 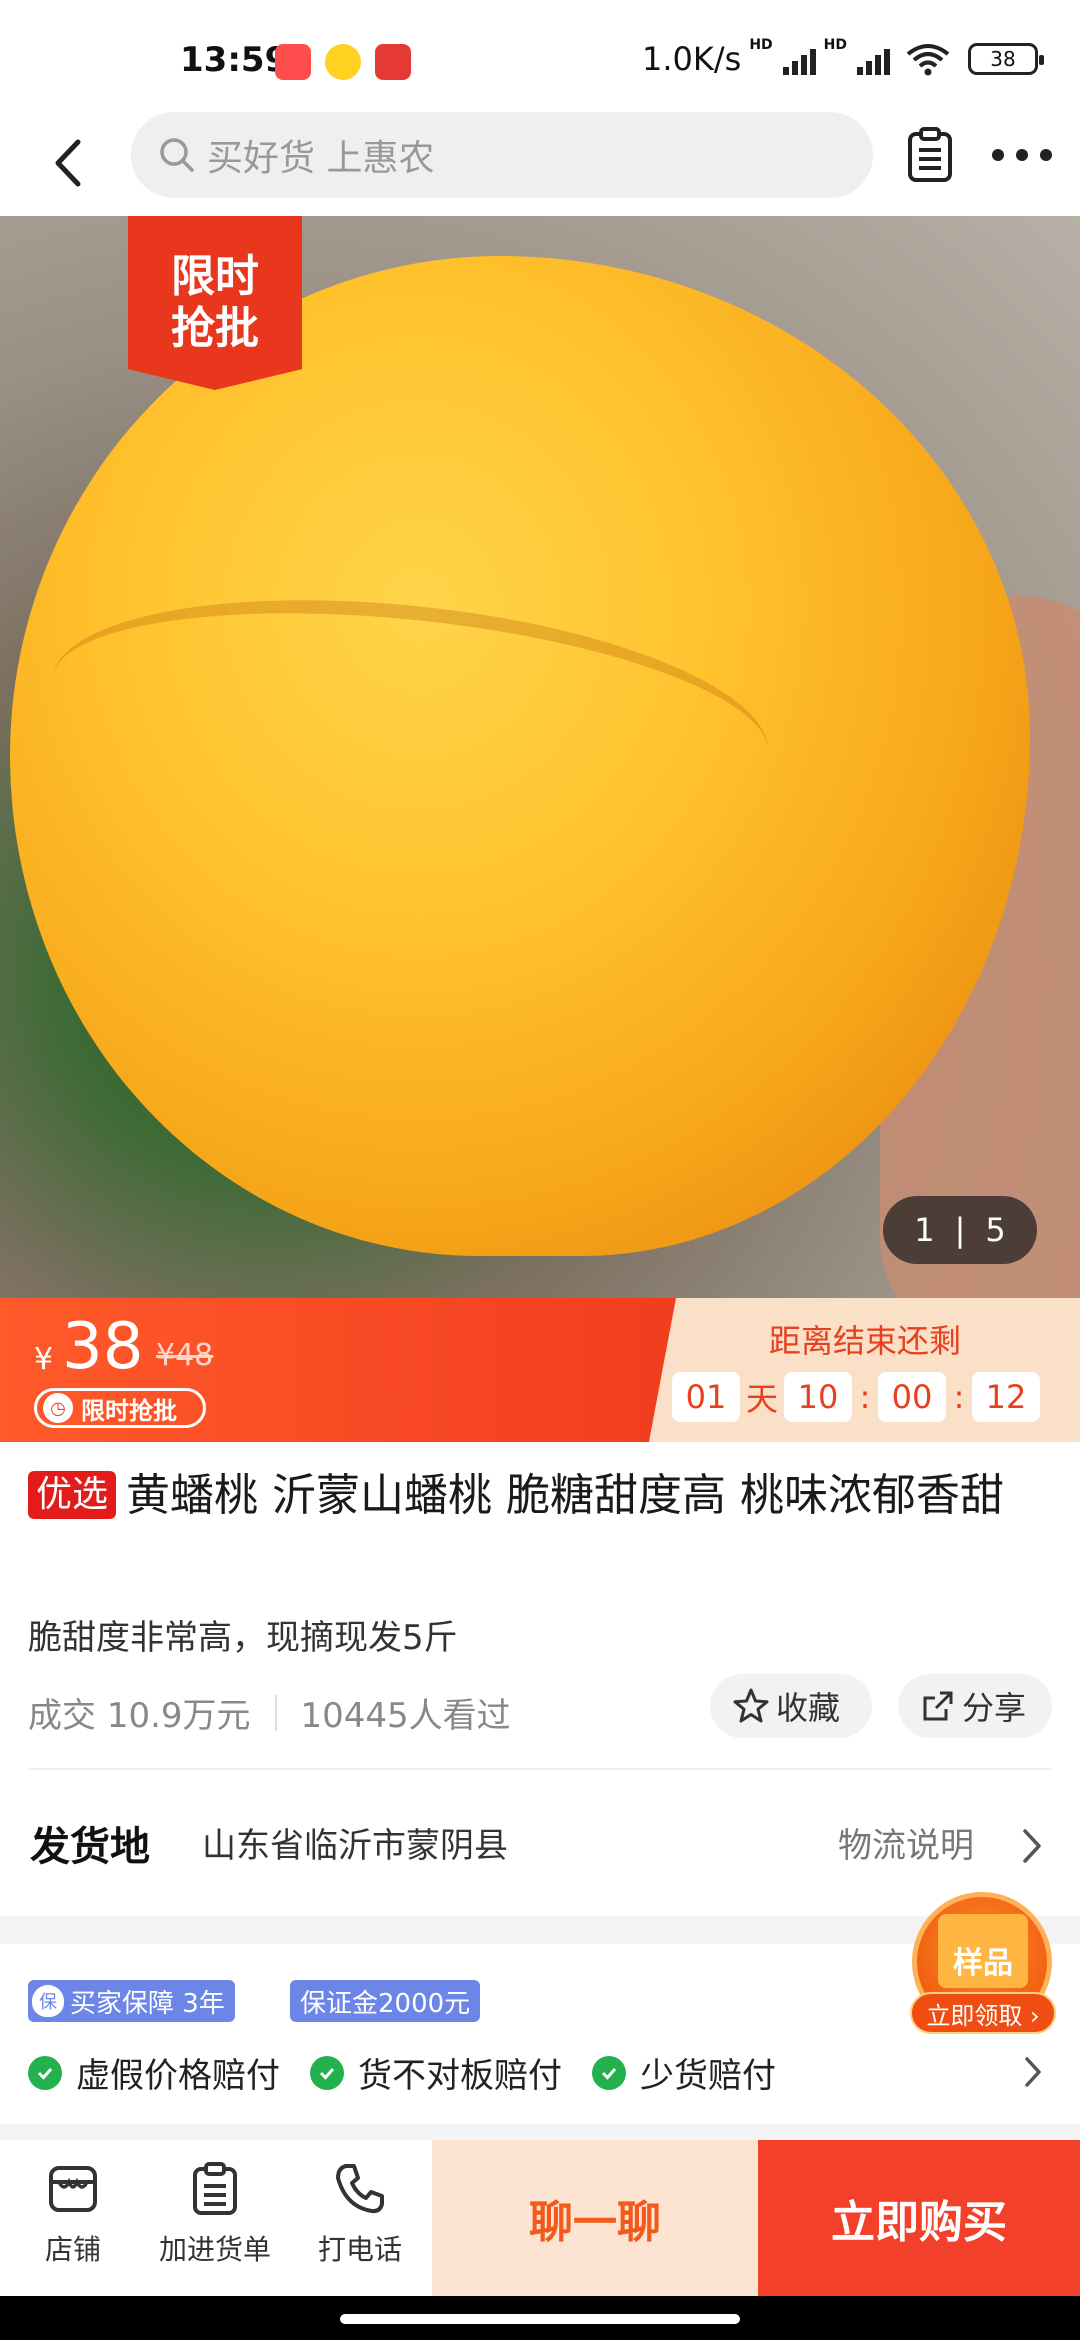 What do you see at coordinates (338, 1370) in the screenshot?
I see `price-panel: ¥ 38 ¥48 ◷ 限时抢批` at bounding box center [338, 1370].